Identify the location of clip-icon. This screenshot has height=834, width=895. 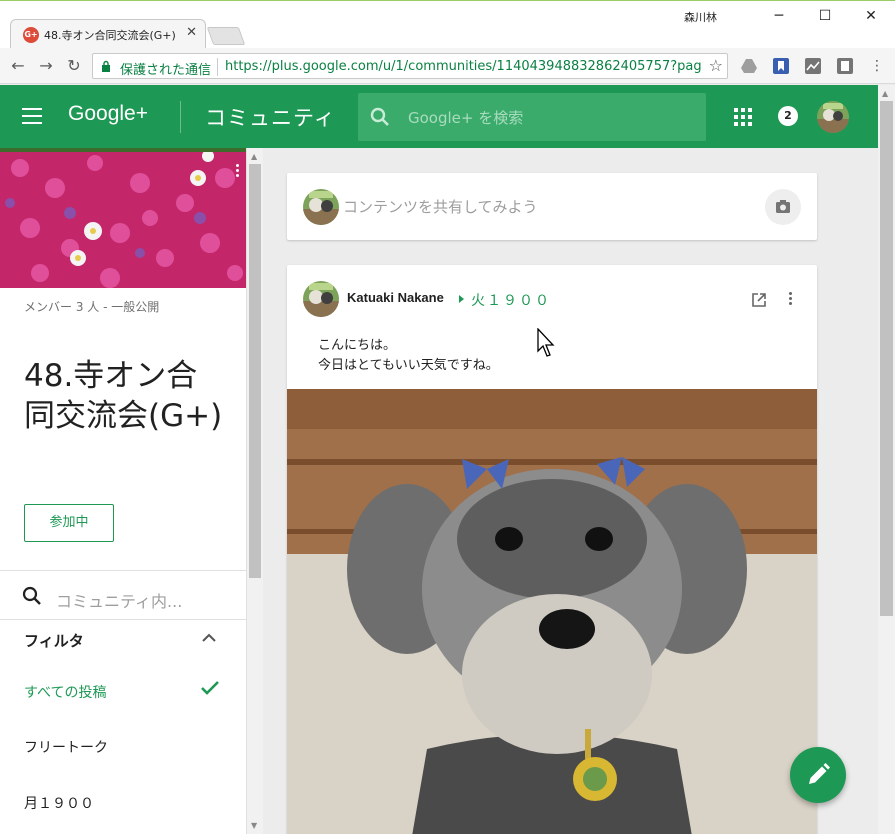
(845, 66).